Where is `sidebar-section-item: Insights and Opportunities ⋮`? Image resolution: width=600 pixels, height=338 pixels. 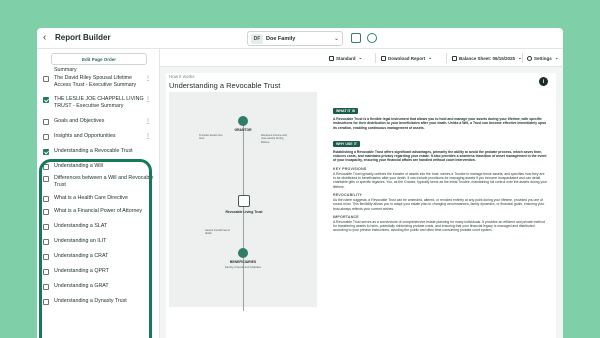
sidebar-section-item: Insights and Opportunities ⋮ is located at coordinates (99, 136).